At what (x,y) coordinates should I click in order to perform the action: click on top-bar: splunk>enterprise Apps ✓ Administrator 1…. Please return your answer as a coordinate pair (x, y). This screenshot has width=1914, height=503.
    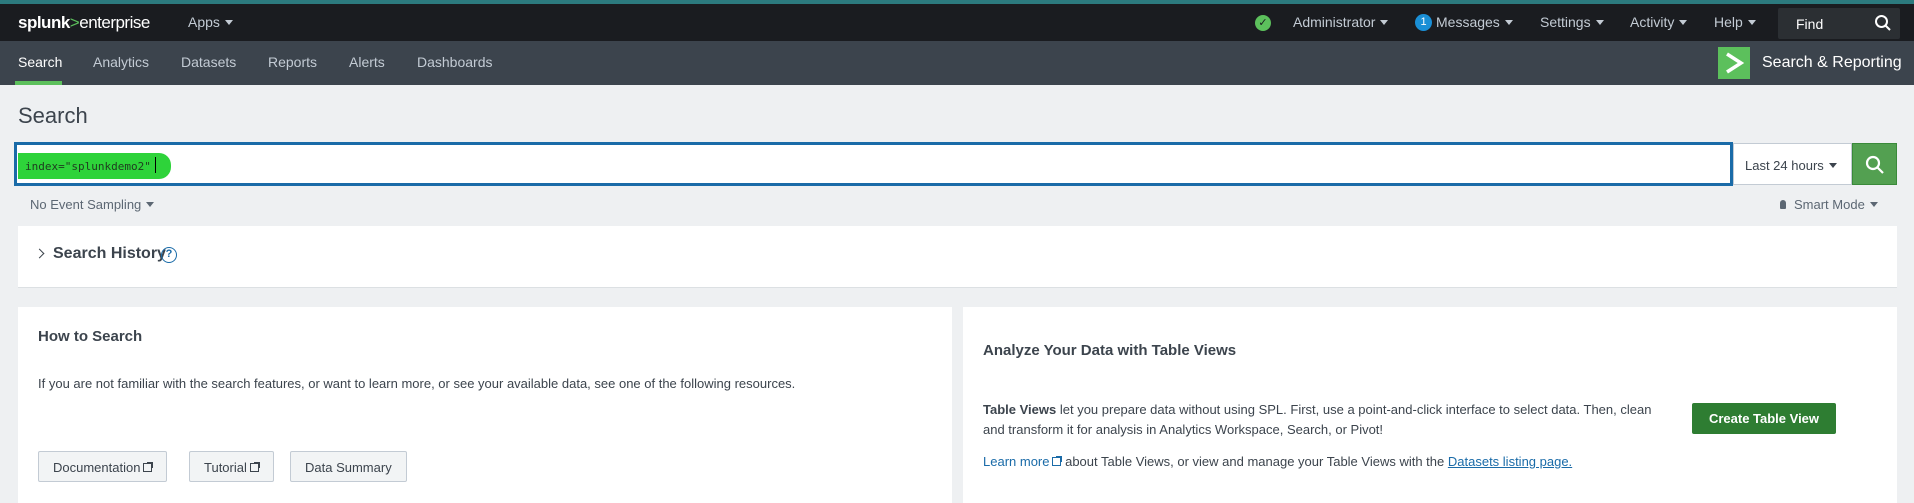
    Looking at the image, I should click on (957, 20).